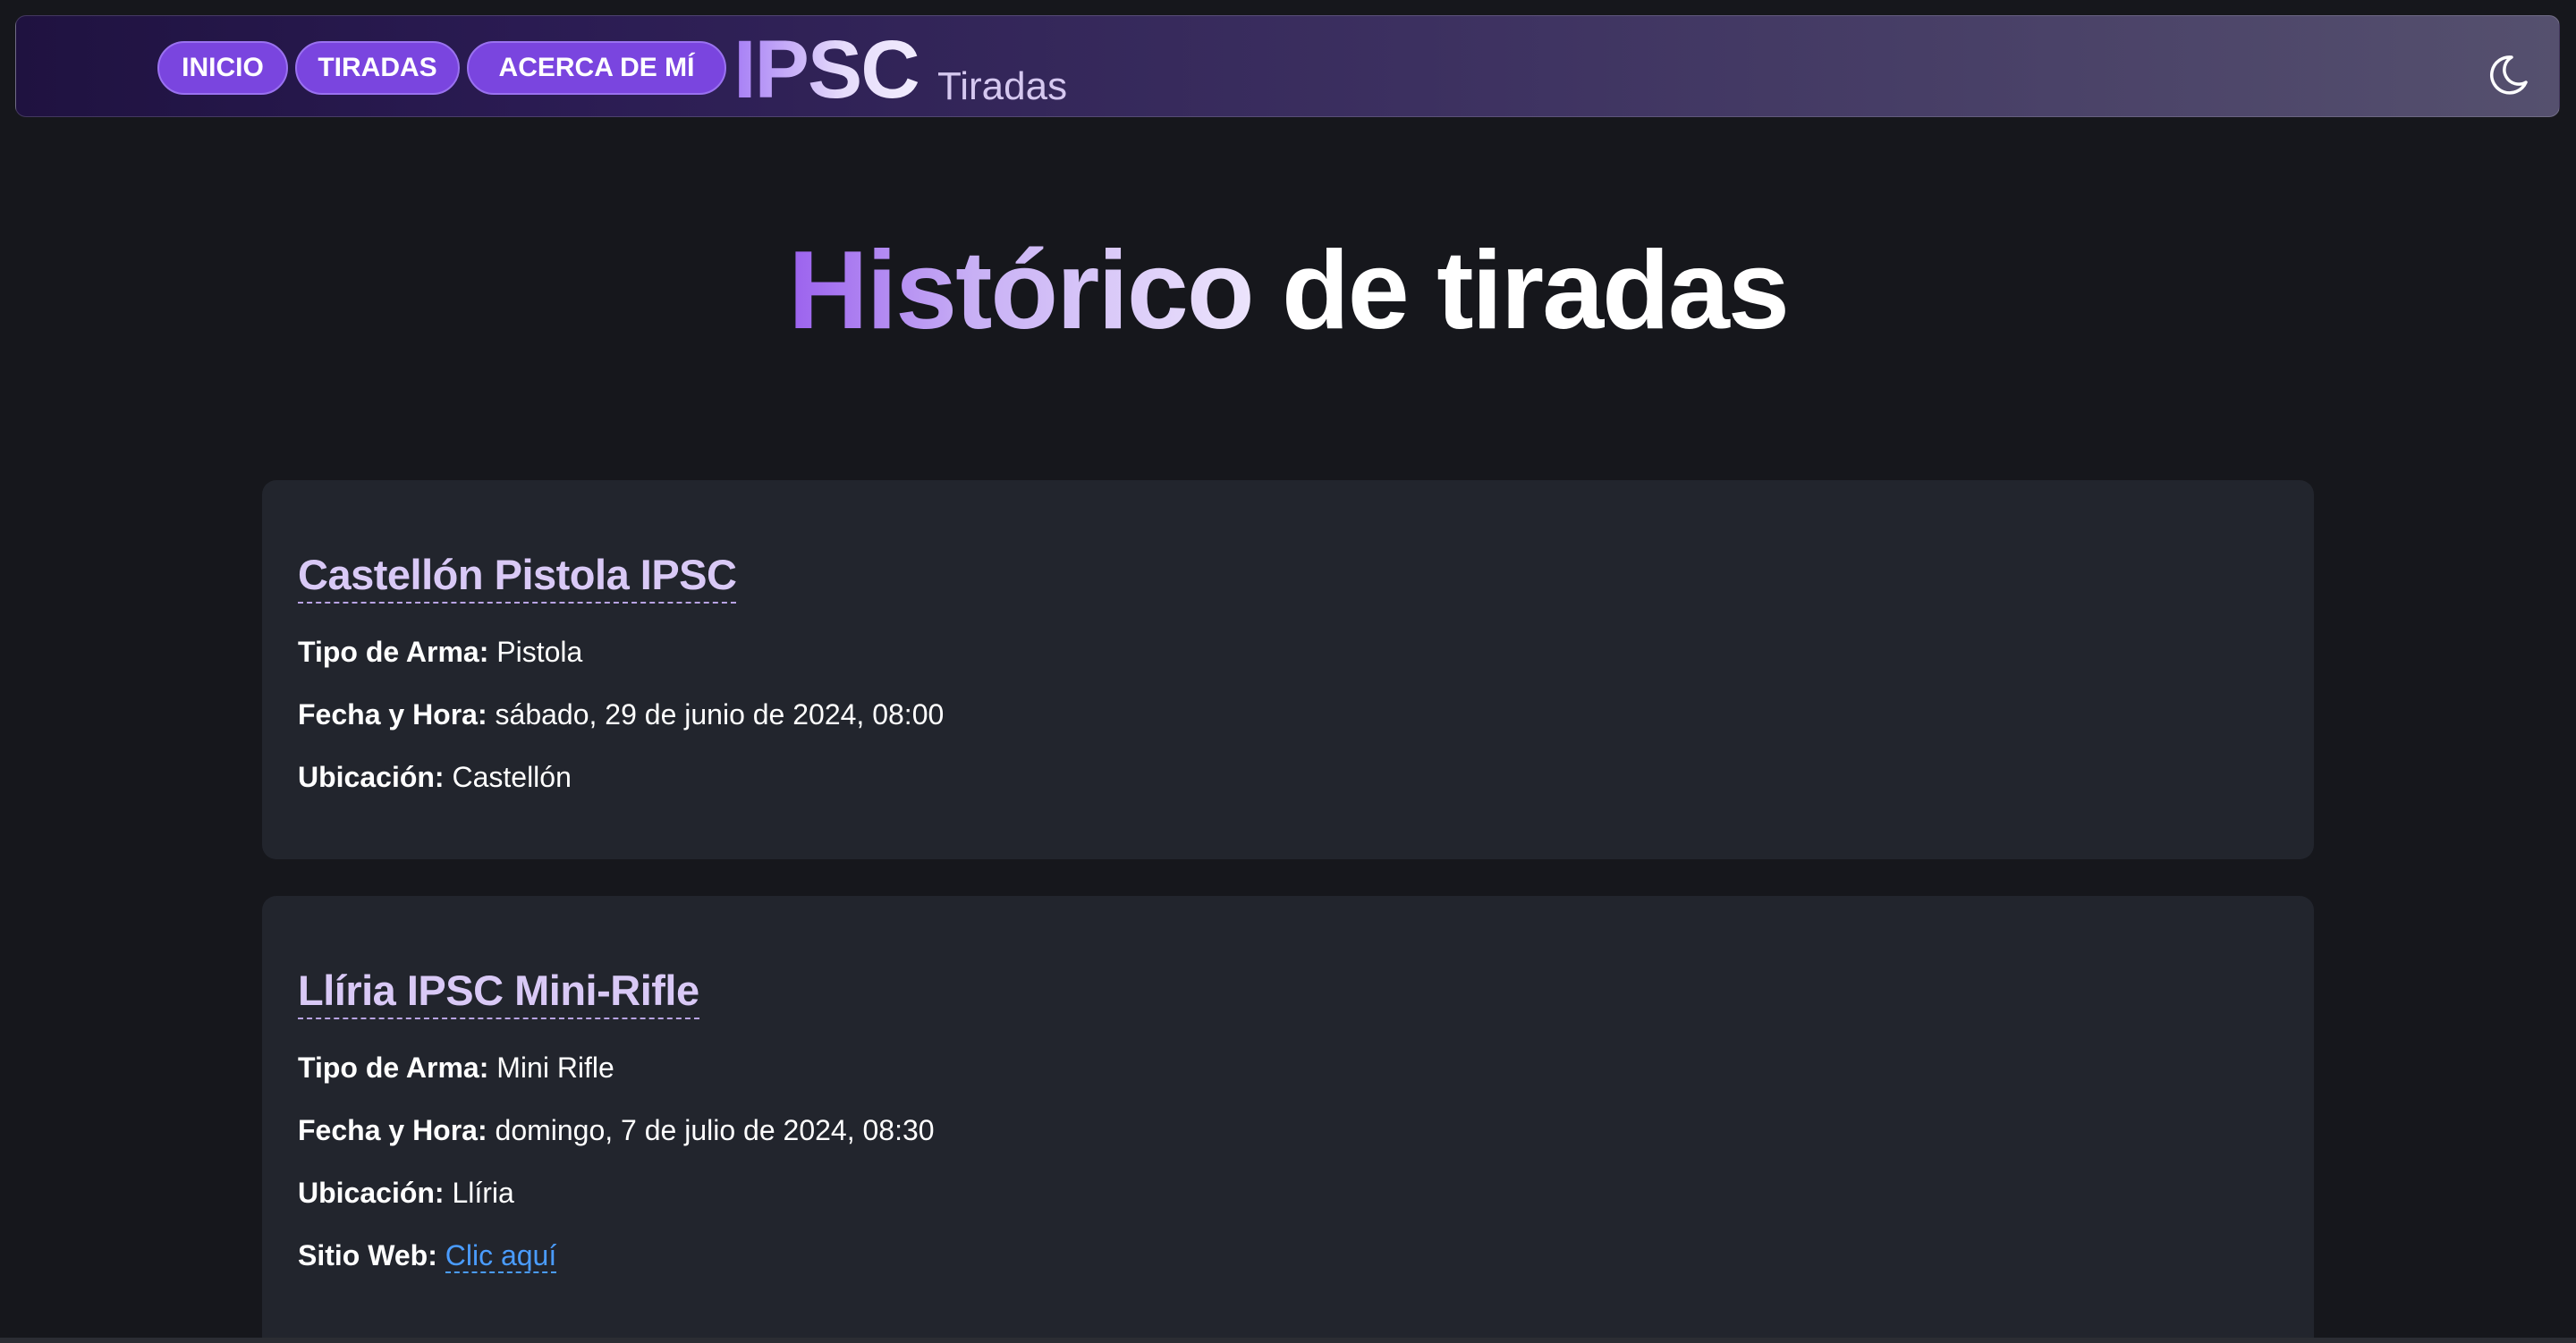  I want to click on field-sitio-web: Sitio Web: Clic aquí, so click(427, 1255).